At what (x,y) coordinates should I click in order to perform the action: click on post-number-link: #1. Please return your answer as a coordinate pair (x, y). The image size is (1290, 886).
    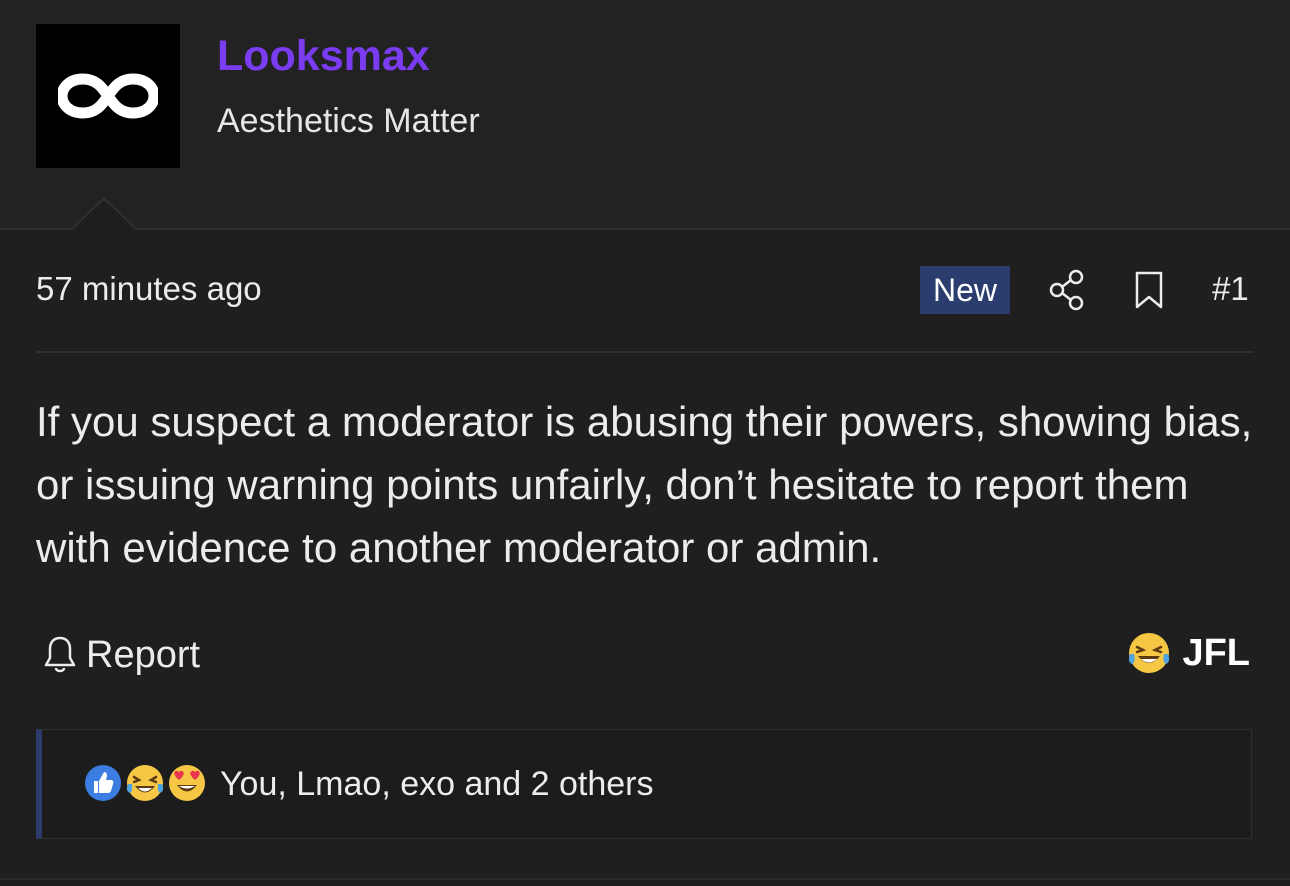
    Looking at the image, I should click on (1230, 289).